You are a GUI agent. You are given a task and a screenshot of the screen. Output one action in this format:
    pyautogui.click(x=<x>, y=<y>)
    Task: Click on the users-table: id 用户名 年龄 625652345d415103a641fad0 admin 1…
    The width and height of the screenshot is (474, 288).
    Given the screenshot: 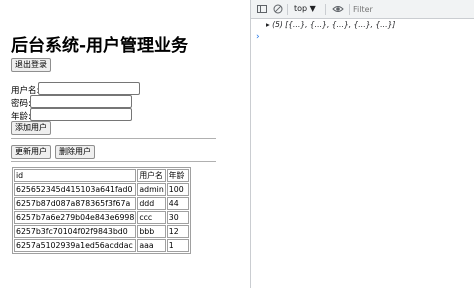 What is the action you would take?
    pyautogui.click(x=101, y=210)
    